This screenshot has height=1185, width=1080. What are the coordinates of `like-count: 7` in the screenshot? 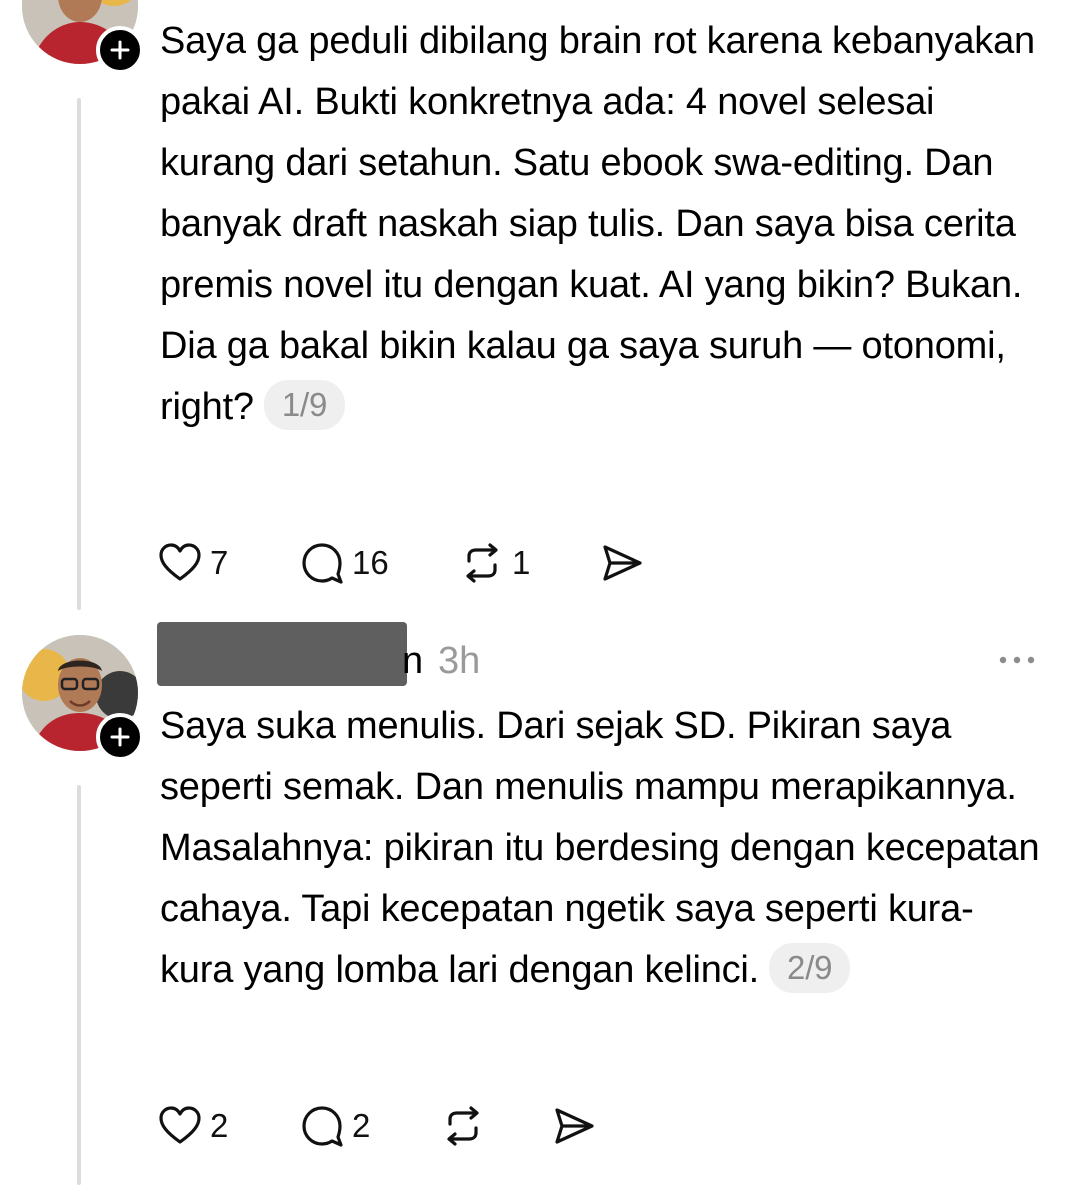 It's located at (219, 562).